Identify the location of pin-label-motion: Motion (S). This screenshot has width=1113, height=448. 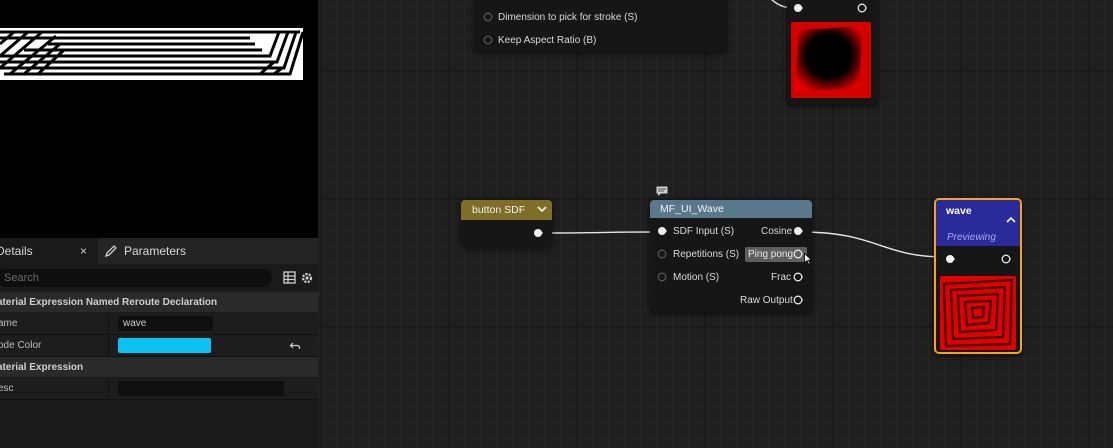
(696, 277).